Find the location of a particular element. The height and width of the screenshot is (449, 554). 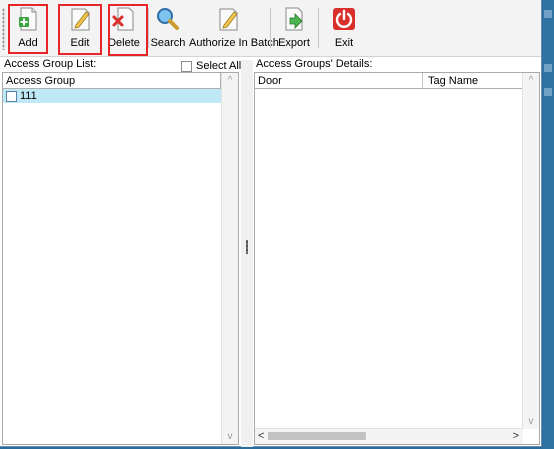

details-column-header: Door Tag Name is located at coordinates (389, 81).